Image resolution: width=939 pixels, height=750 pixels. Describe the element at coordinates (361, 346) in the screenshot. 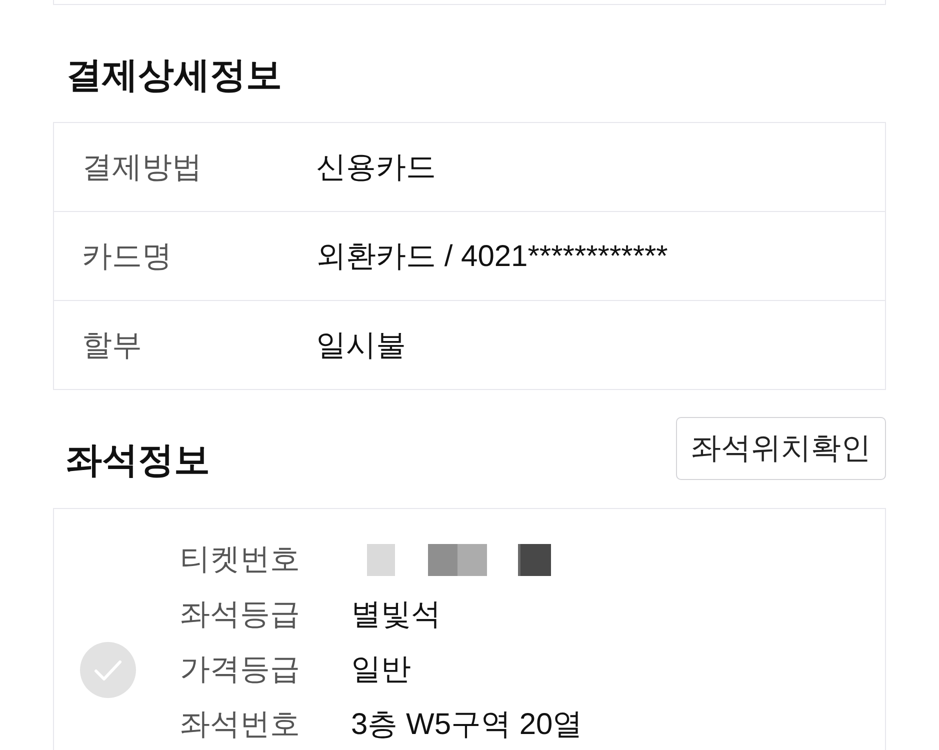

I see `field-value: 일시불` at that location.